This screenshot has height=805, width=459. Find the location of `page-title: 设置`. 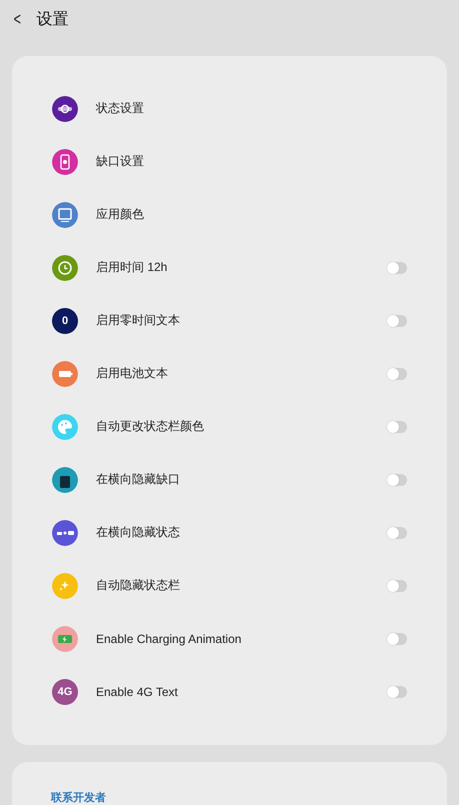

page-title: 设置 is located at coordinates (52, 20).